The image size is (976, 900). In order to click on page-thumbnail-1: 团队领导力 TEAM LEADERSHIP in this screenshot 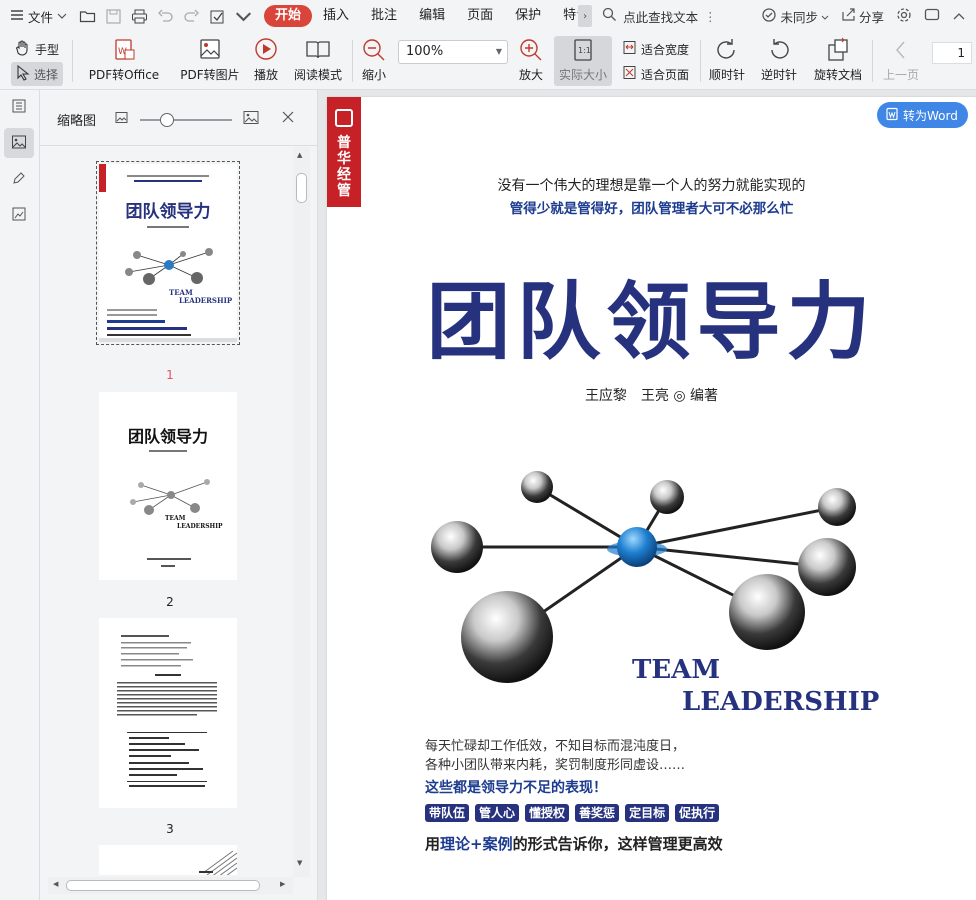, I will do `click(168, 253)`.